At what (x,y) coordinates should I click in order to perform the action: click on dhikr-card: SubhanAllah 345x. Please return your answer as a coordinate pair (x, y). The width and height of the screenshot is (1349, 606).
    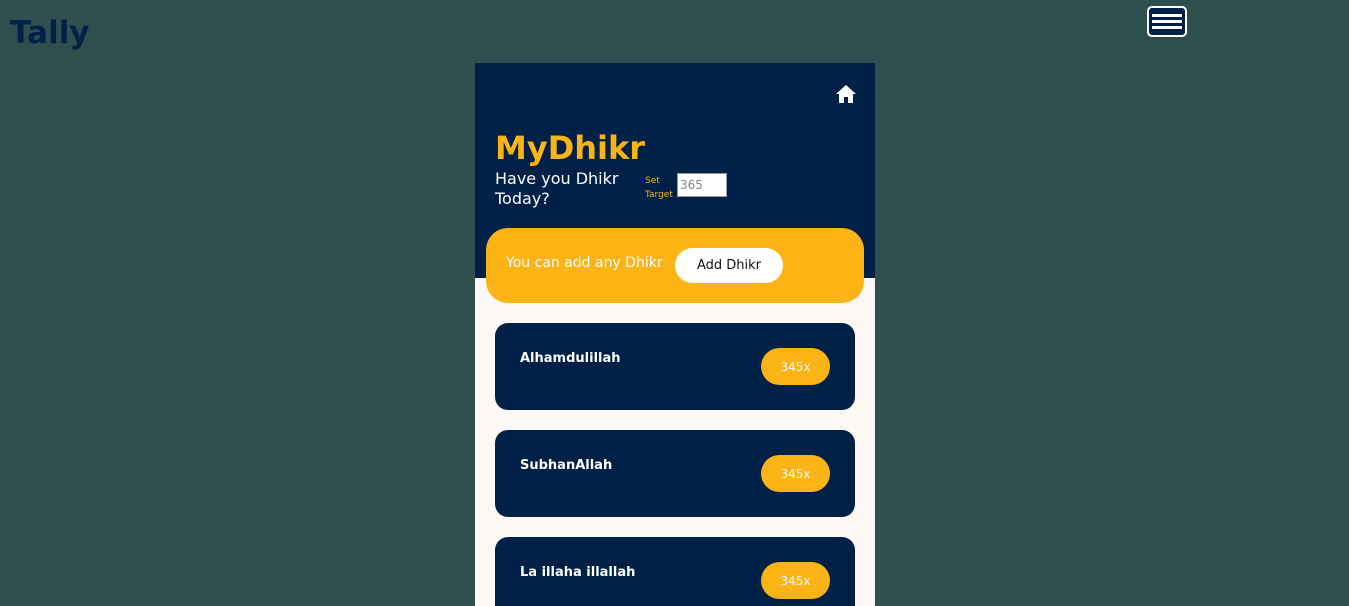
    Looking at the image, I should click on (675, 473).